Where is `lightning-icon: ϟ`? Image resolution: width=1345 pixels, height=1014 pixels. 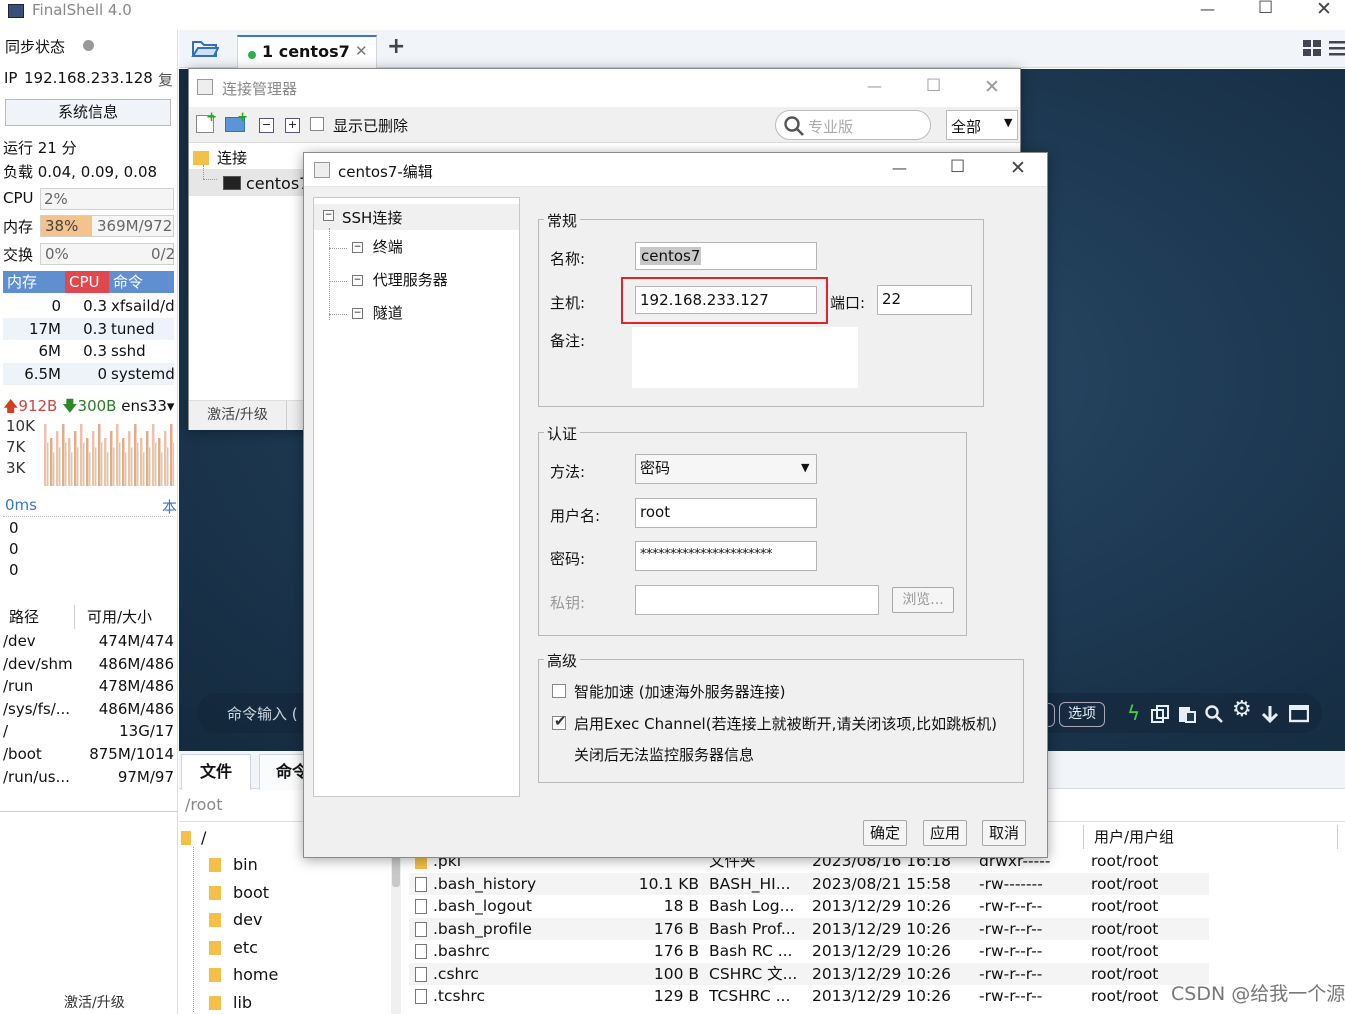 lightning-icon: ϟ is located at coordinates (1133, 713).